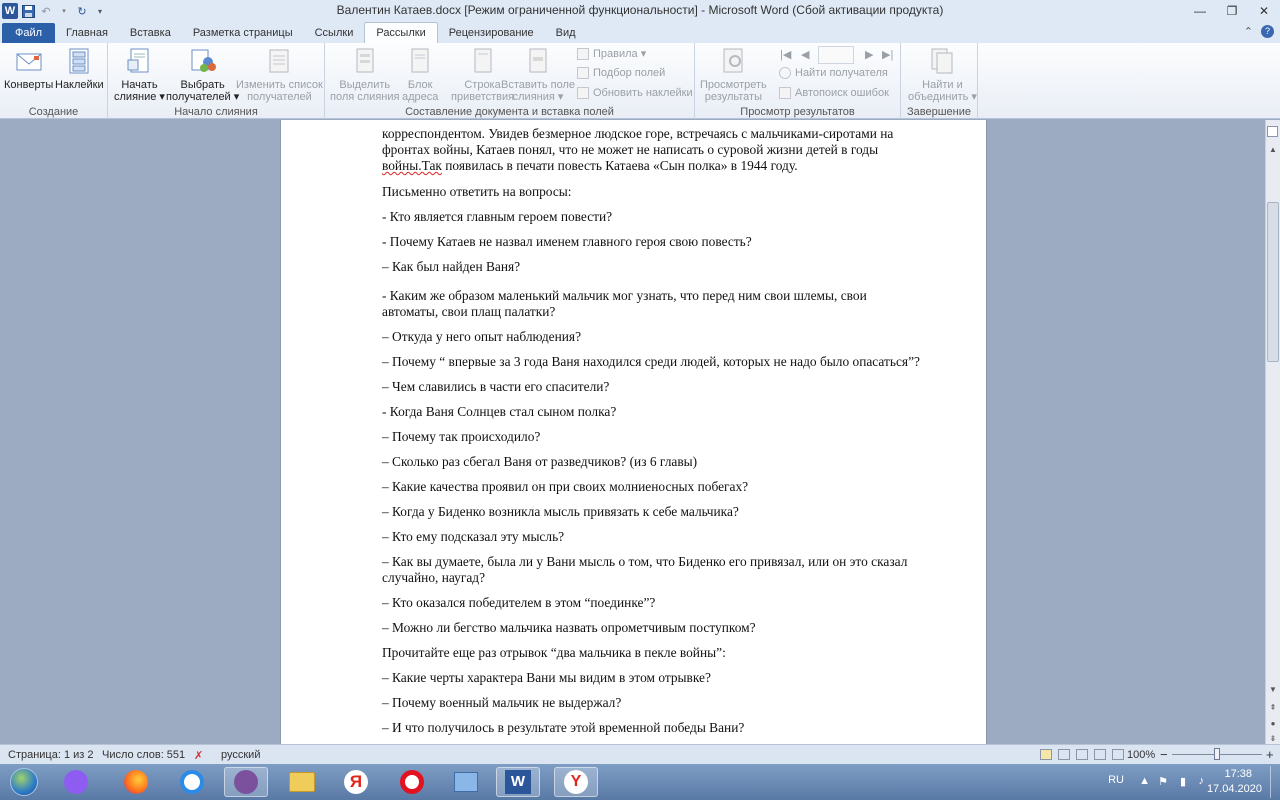 This screenshot has height=800, width=1280. I want to click on opera-icon, so click(412, 782).